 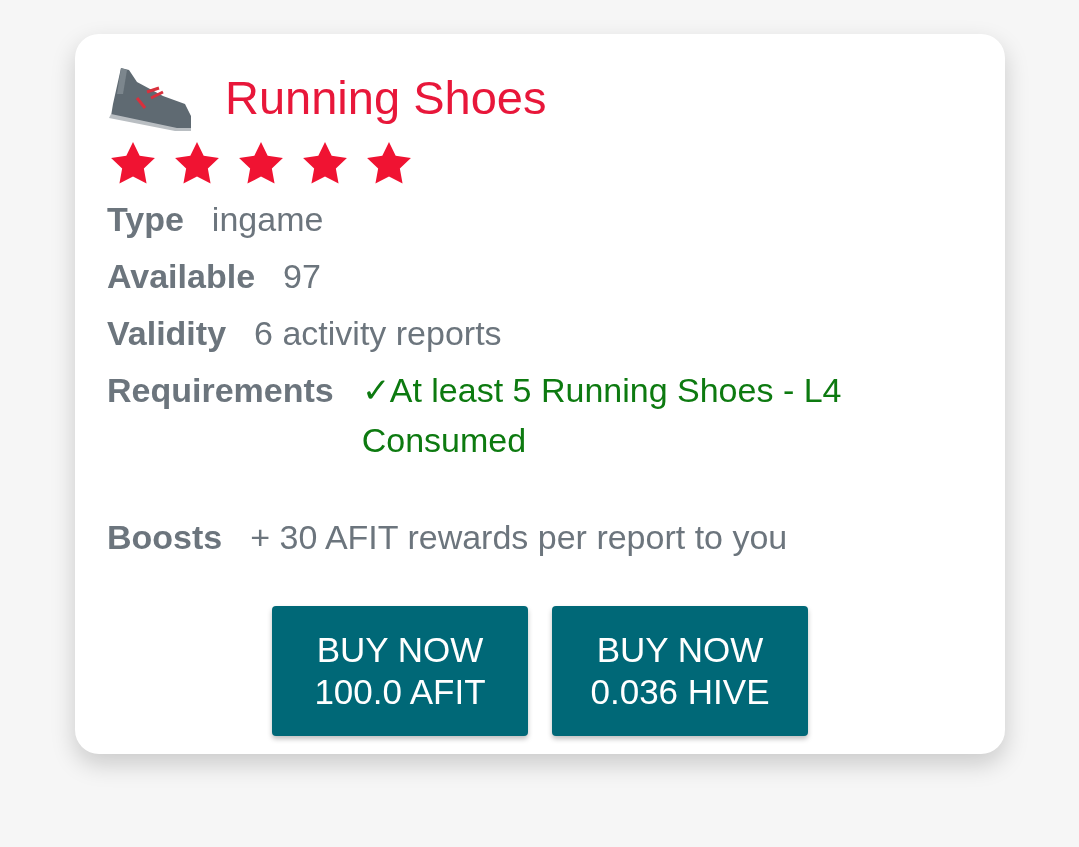 What do you see at coordinates (386, 98) in the screenshot?
I see `item-title: Running Shoes` at bounding box center [386, 98].